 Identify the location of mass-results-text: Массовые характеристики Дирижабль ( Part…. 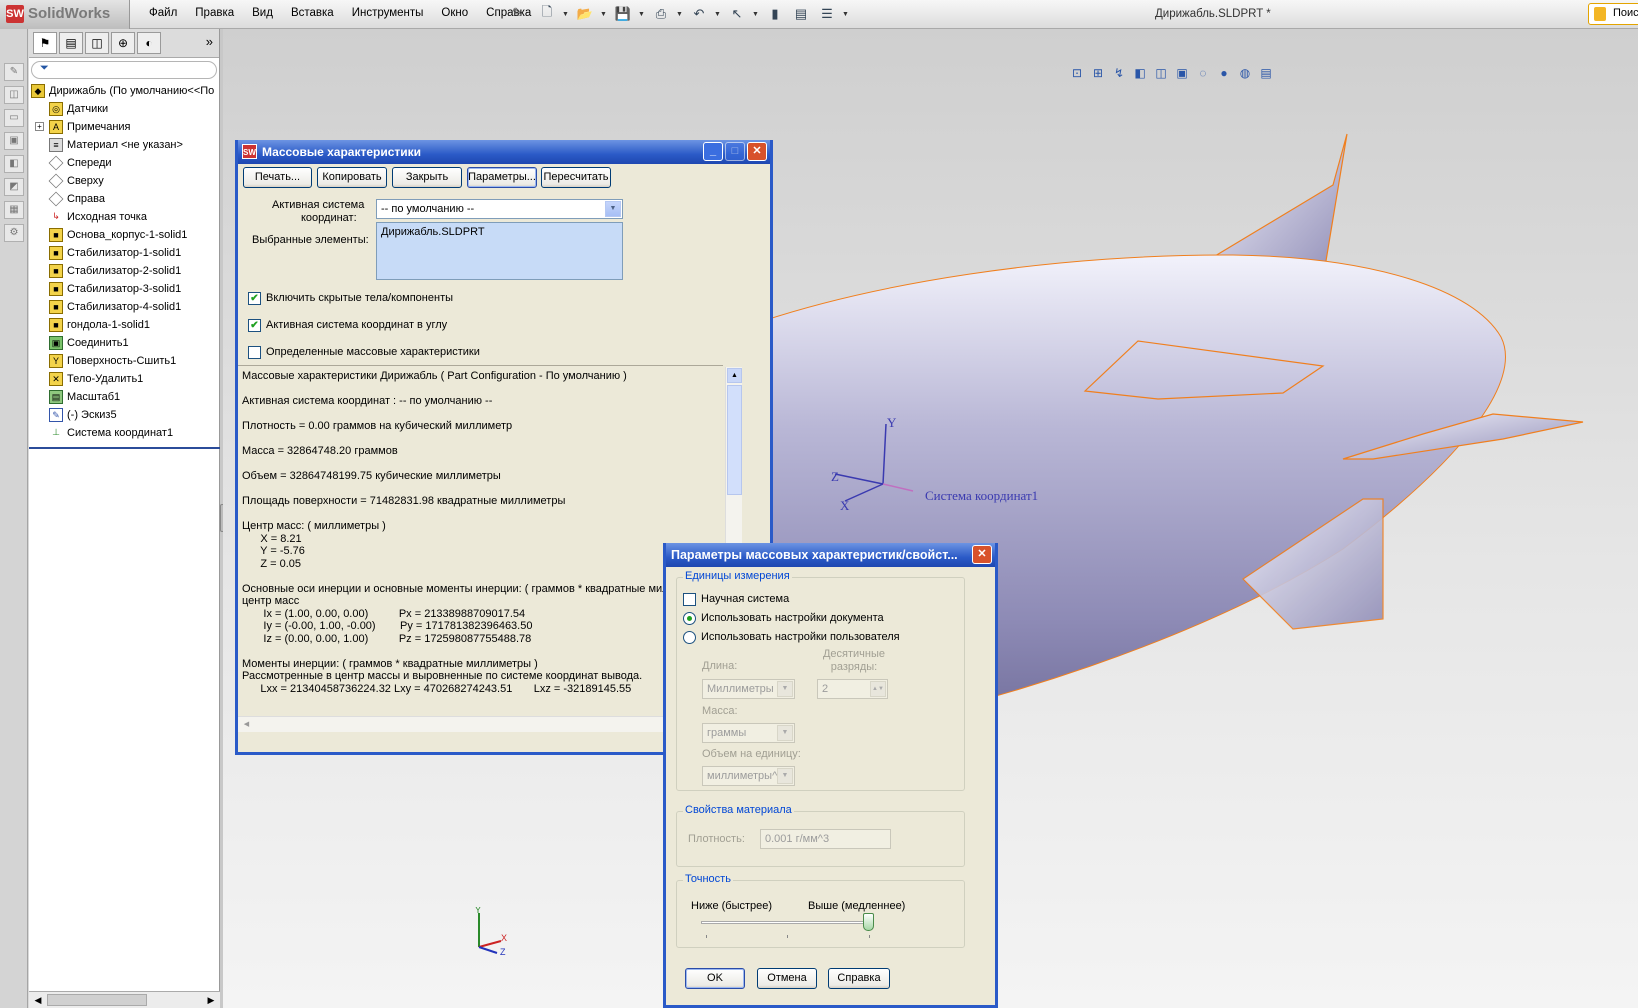
(480, 541).